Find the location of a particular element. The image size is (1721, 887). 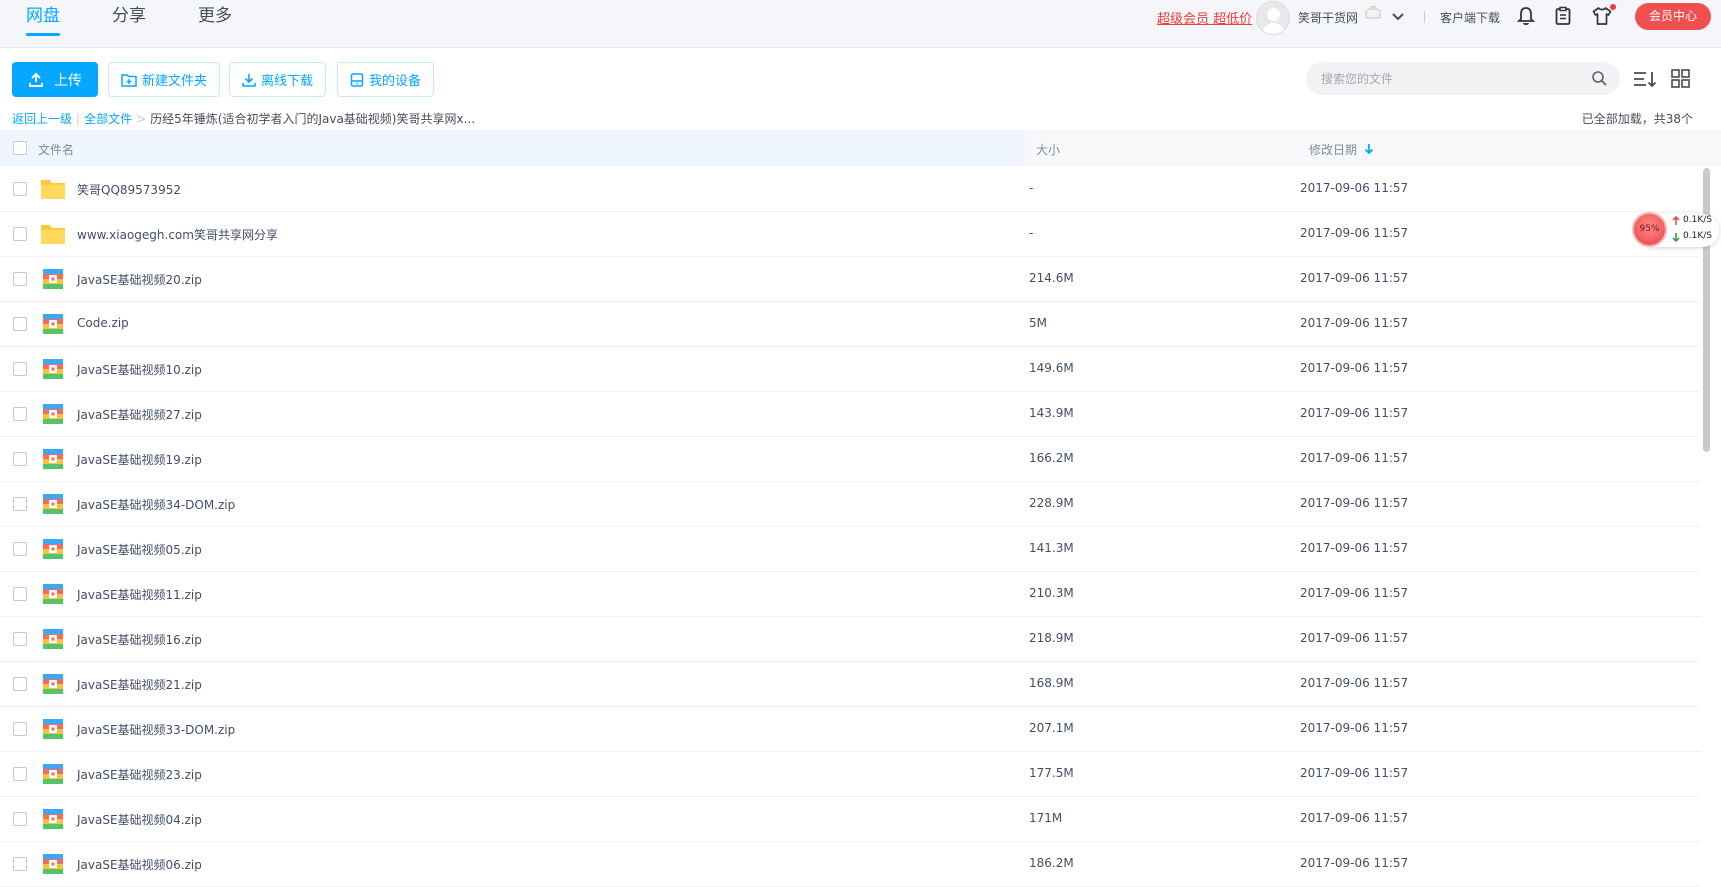

file-row: 笑哥QQ89573952 - 2017-09-06 11:57 is located at coordinates (850, 189).